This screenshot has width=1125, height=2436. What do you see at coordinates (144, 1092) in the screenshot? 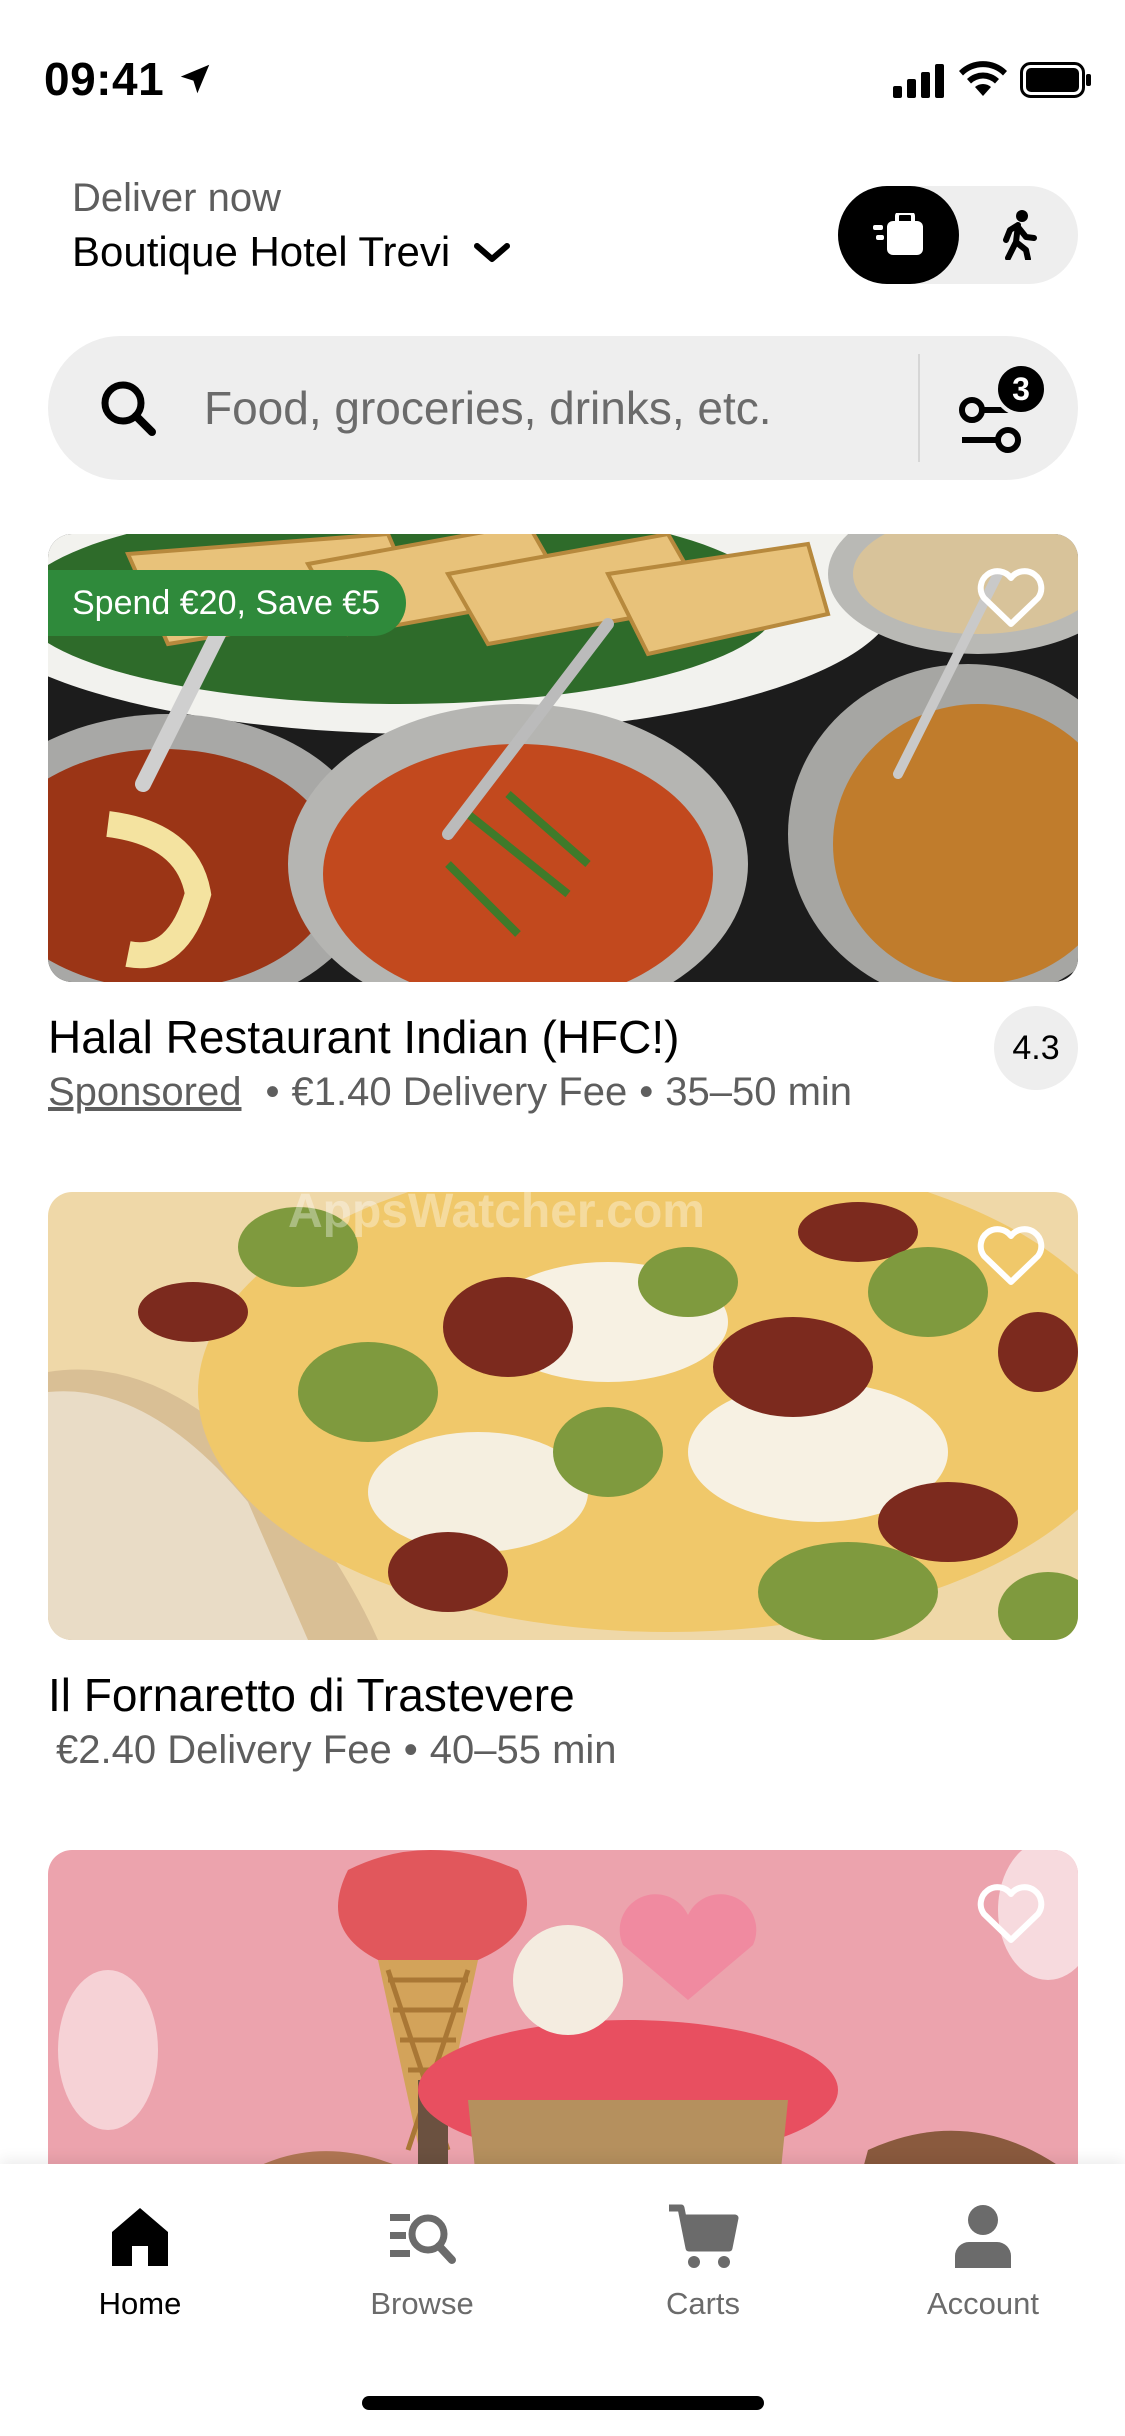
I see `sponsored-label: Sponsored` at bounding box center [144, 1092].